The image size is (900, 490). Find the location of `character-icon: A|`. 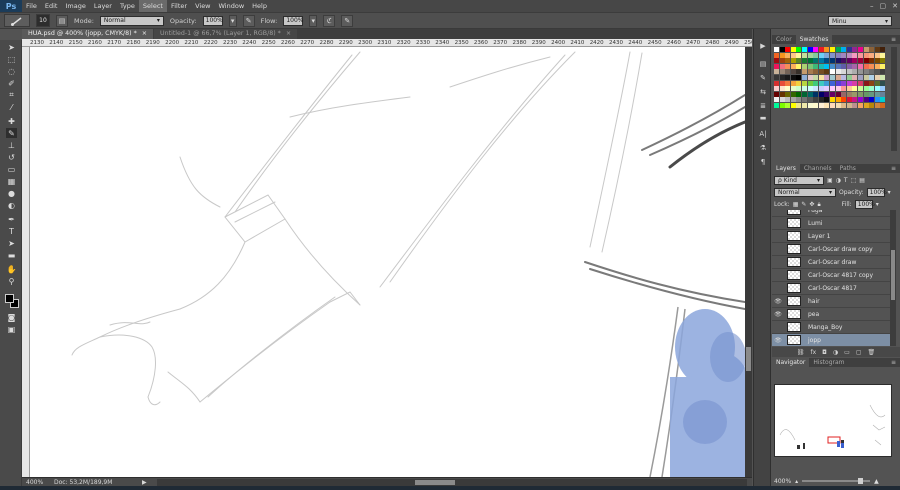

character-icon: A| is located at coordinates (763, 134).